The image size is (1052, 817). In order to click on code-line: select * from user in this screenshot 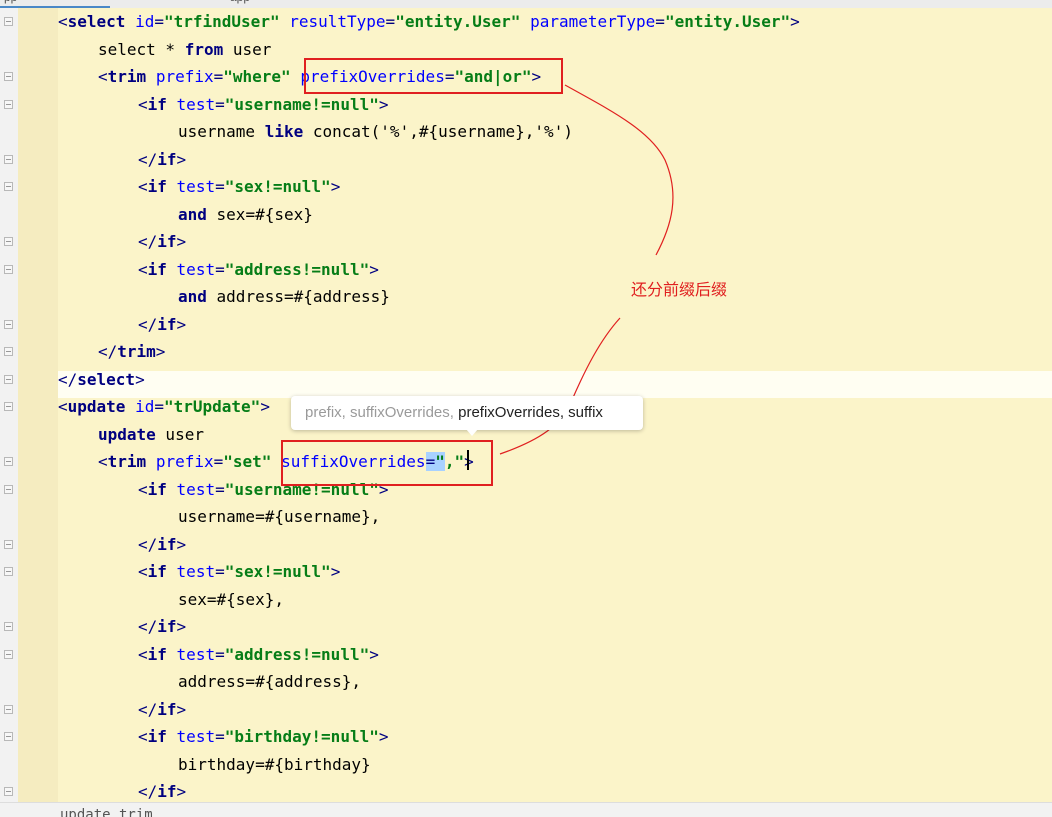, I will do `click(184, 50)`.